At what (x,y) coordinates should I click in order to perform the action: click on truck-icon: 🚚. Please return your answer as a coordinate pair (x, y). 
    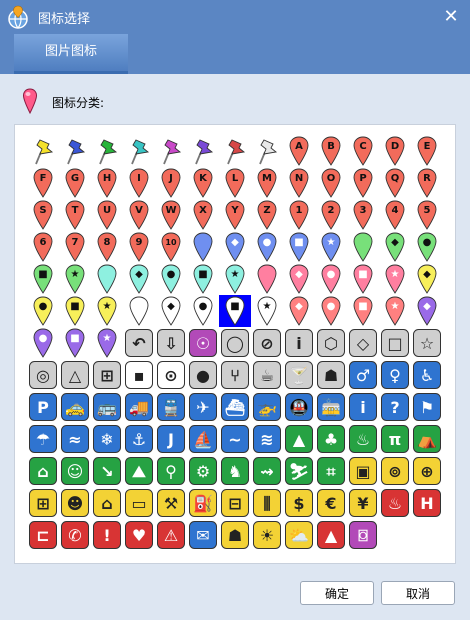
    Looking at the image, I should click on (139, 407).